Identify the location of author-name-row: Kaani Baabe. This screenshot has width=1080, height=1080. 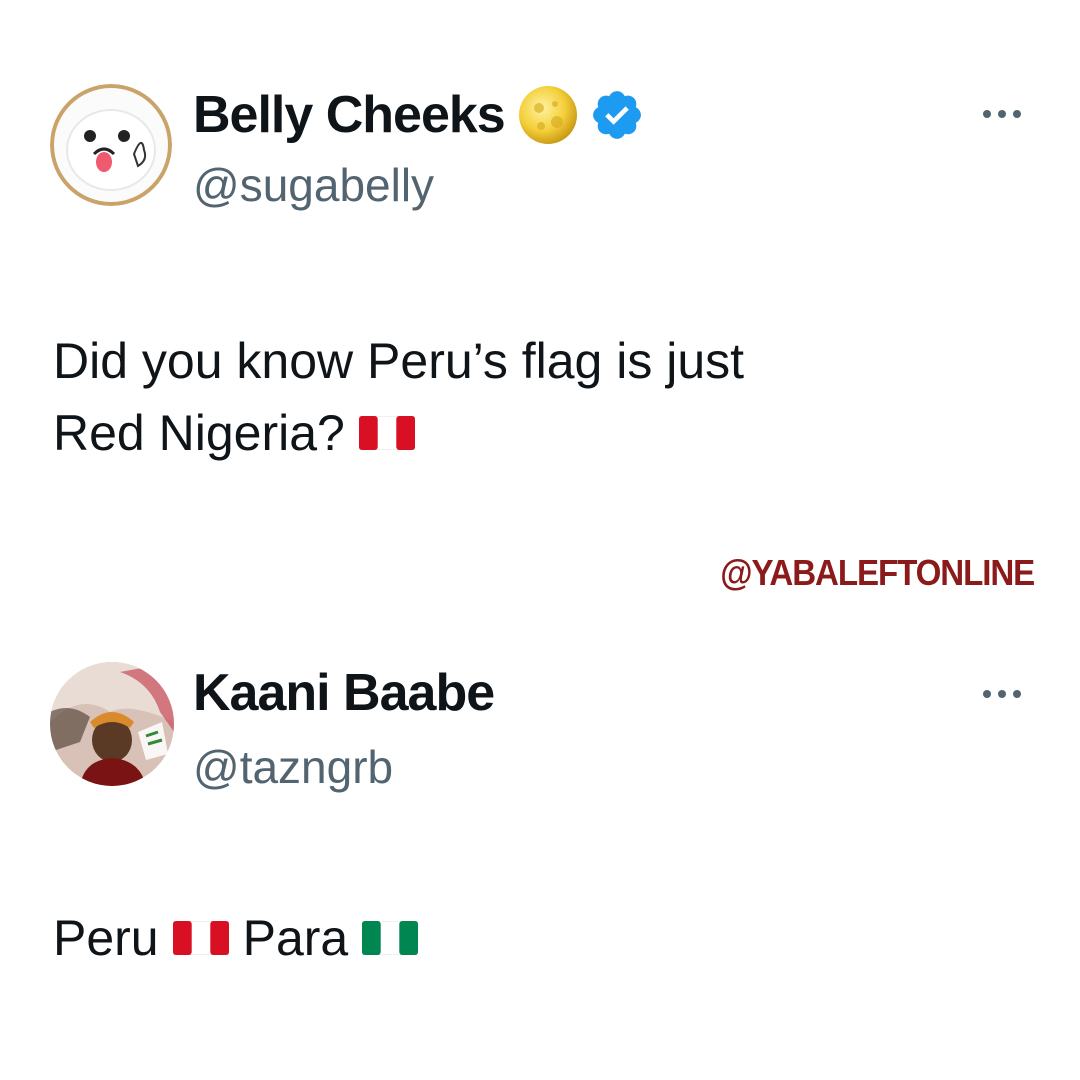
(344, 693).